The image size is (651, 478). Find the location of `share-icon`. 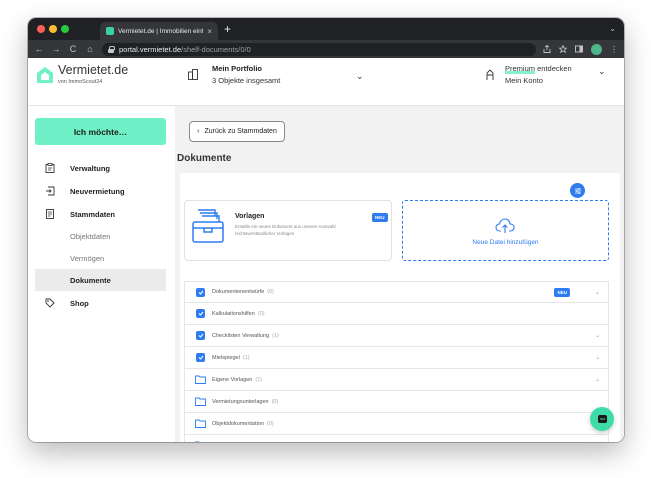

share-icon is located at coordinates (547, 49).